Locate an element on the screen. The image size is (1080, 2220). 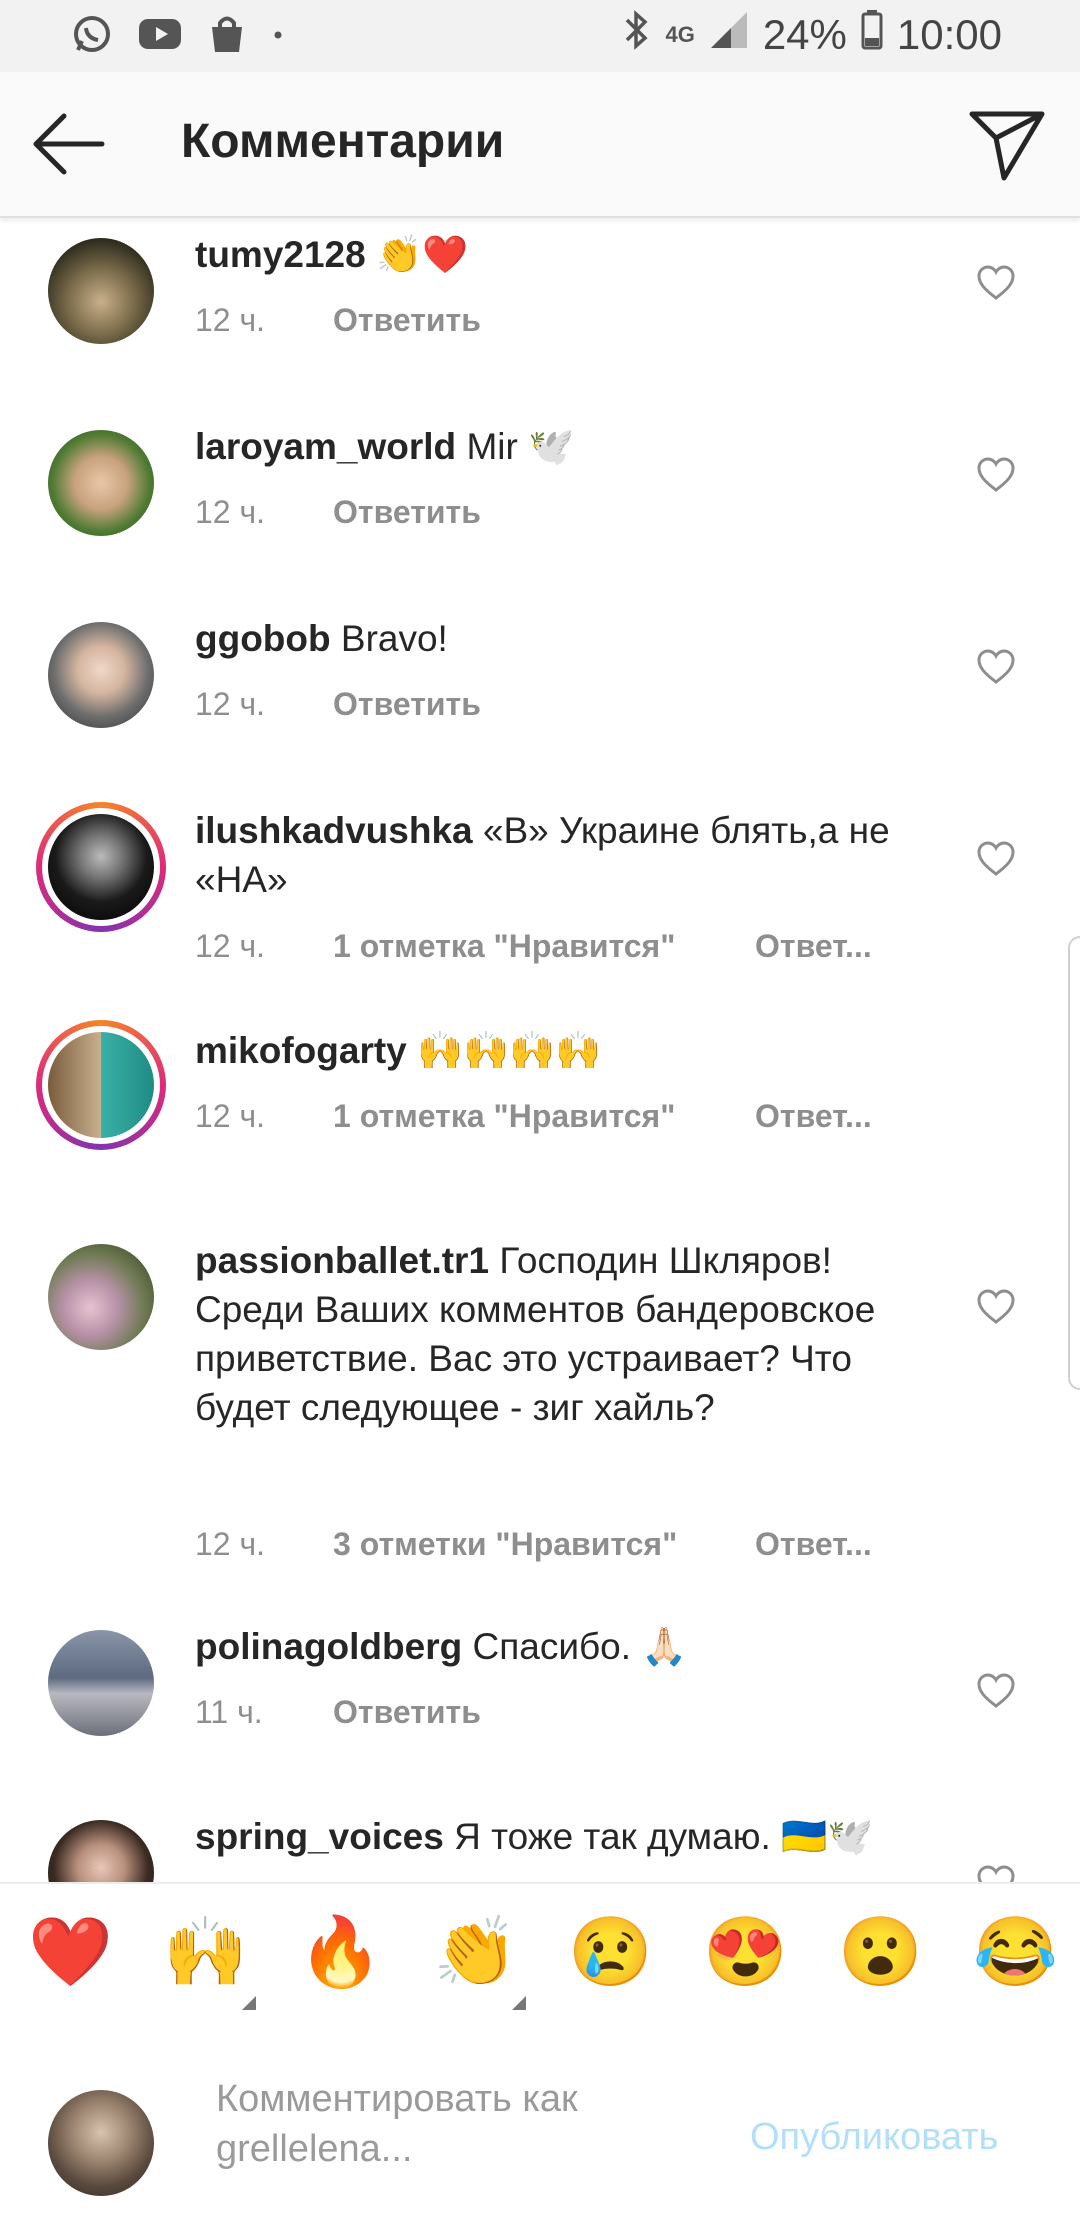
emoji-heart-eyes-button: 😍 is located at coordinates (745, 1952).